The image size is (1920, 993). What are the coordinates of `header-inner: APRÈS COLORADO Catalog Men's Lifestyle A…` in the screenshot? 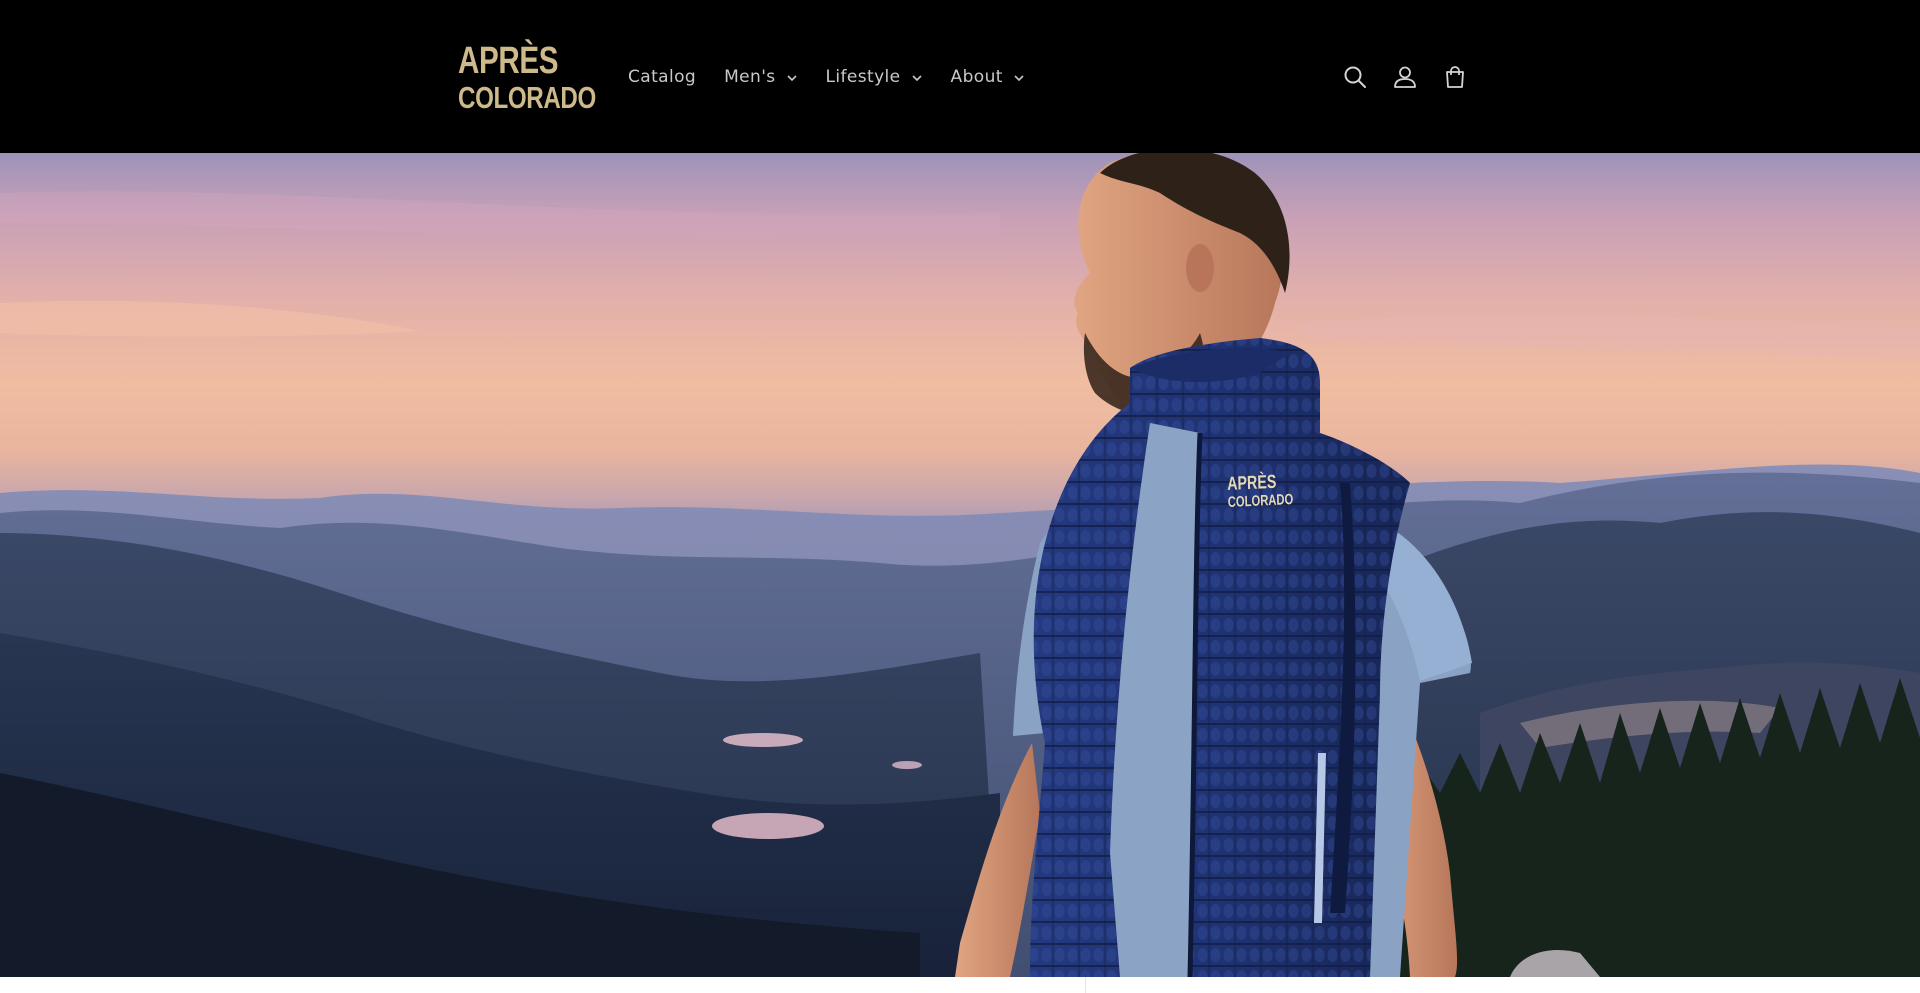 It's located at (963, 76).